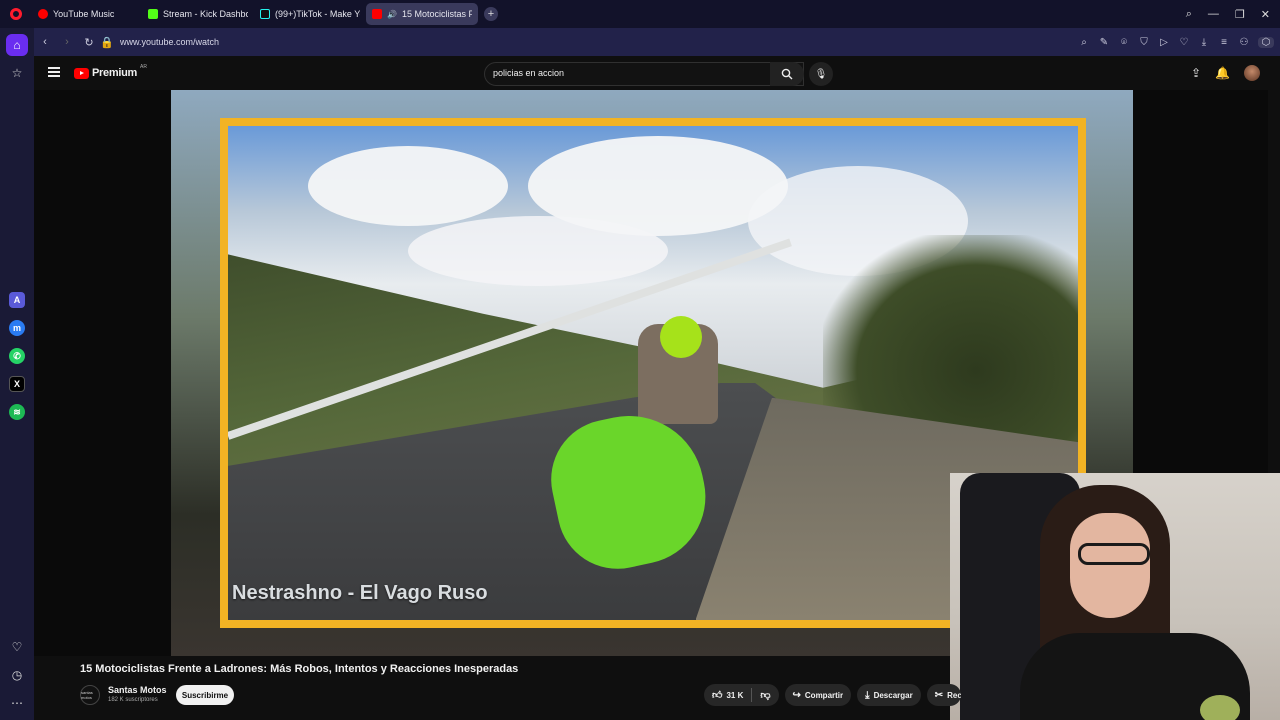 This screenshot has width=1280, height=720. Describe the element at coordinates (867, 695) in the screenshot. I see `download-arrow-icon: ⤓` at that location.